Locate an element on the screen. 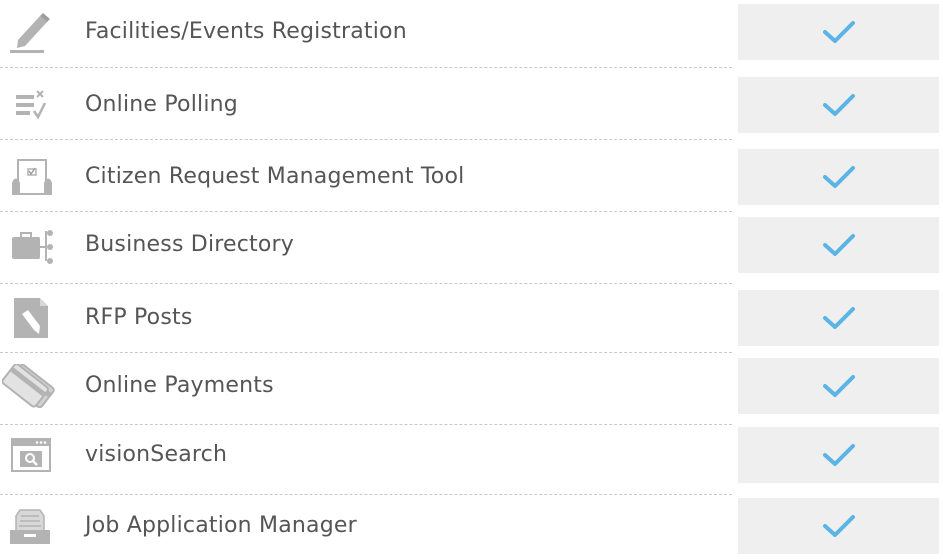 This screenshot has width=943, height=559. file-tray-icon is located at coordinates (31, 526).